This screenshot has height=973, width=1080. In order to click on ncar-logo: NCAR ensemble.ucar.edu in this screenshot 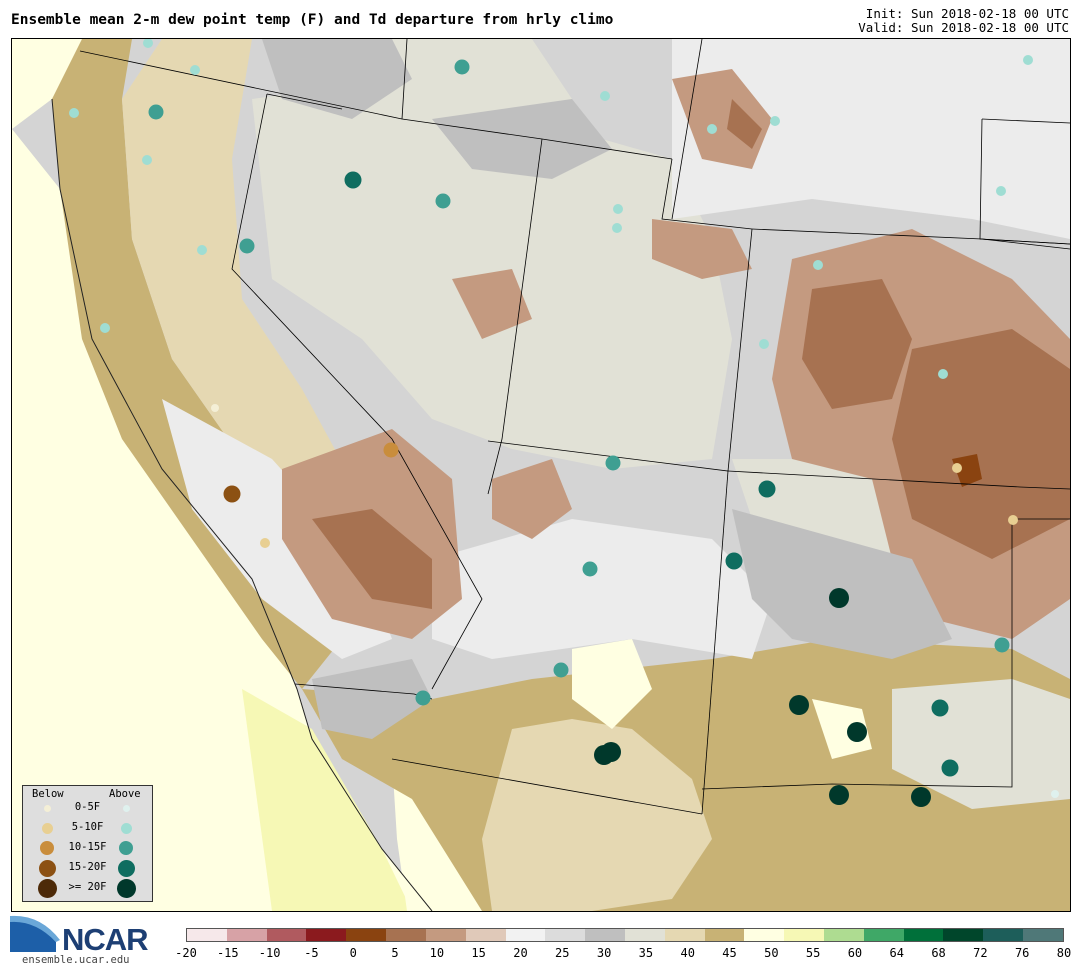, I will do `click(85, 940)`.